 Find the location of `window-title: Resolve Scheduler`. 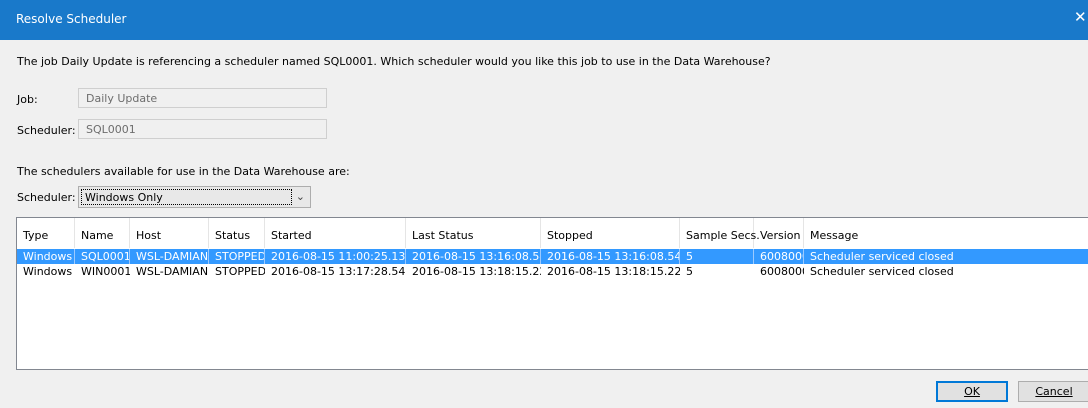

window-title: Resolve Scheduler is located at coordinates (71, 19).